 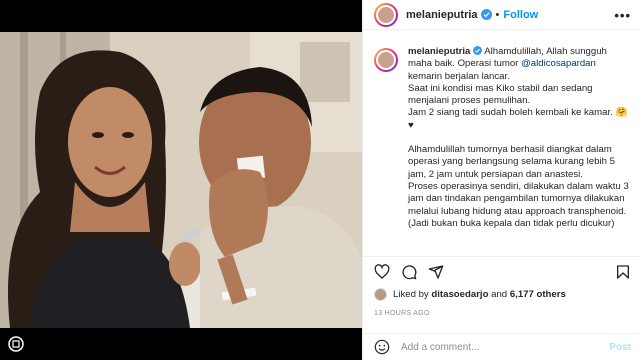 I want to click on post-comment-button: Post, so click(x=620, y=347).